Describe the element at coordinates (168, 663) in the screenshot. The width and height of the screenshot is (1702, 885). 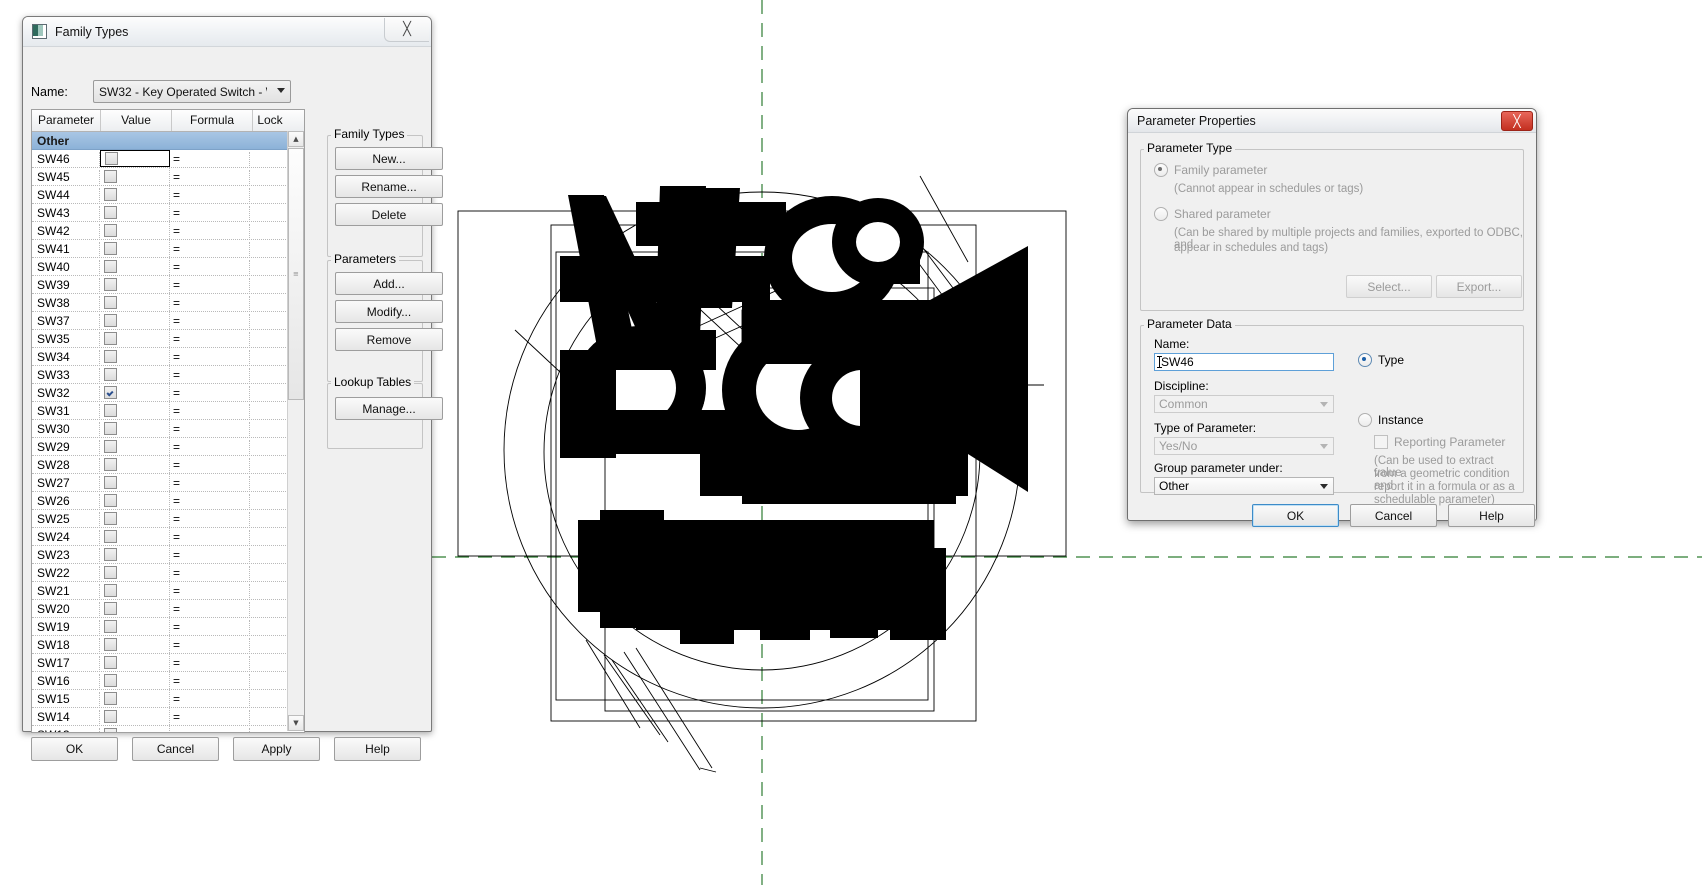
I see `table-row: SW17 =` at that location.